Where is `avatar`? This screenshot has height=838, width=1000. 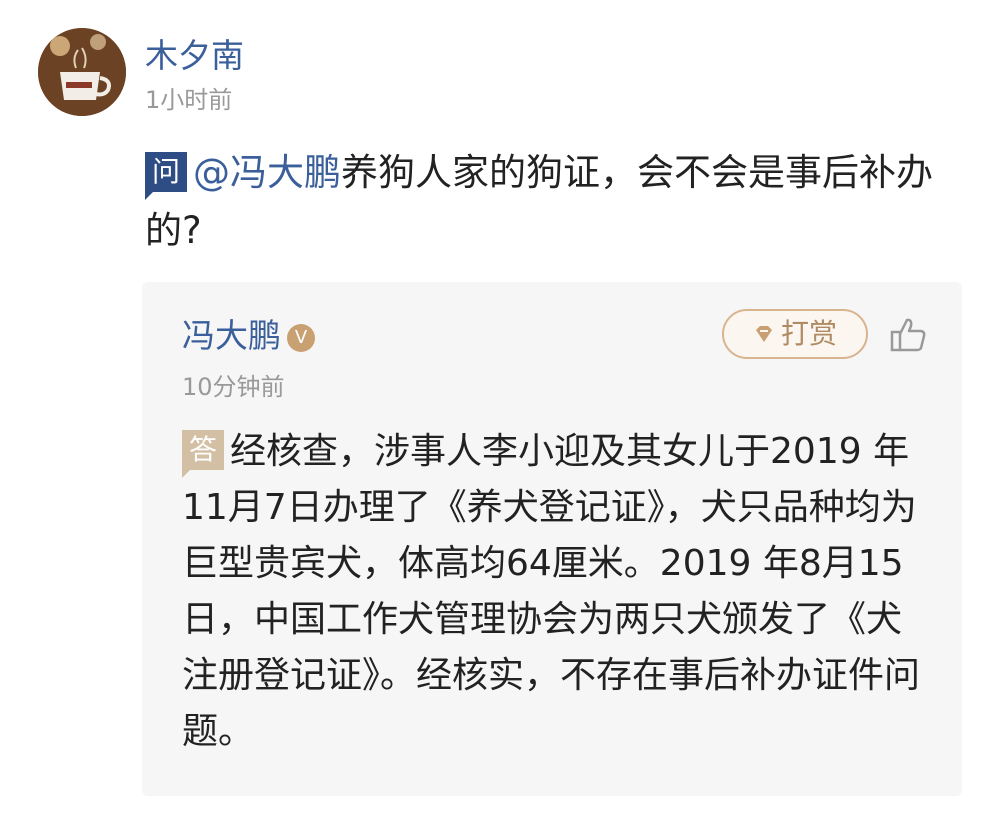
avatar is located at coordinates (82, 72).